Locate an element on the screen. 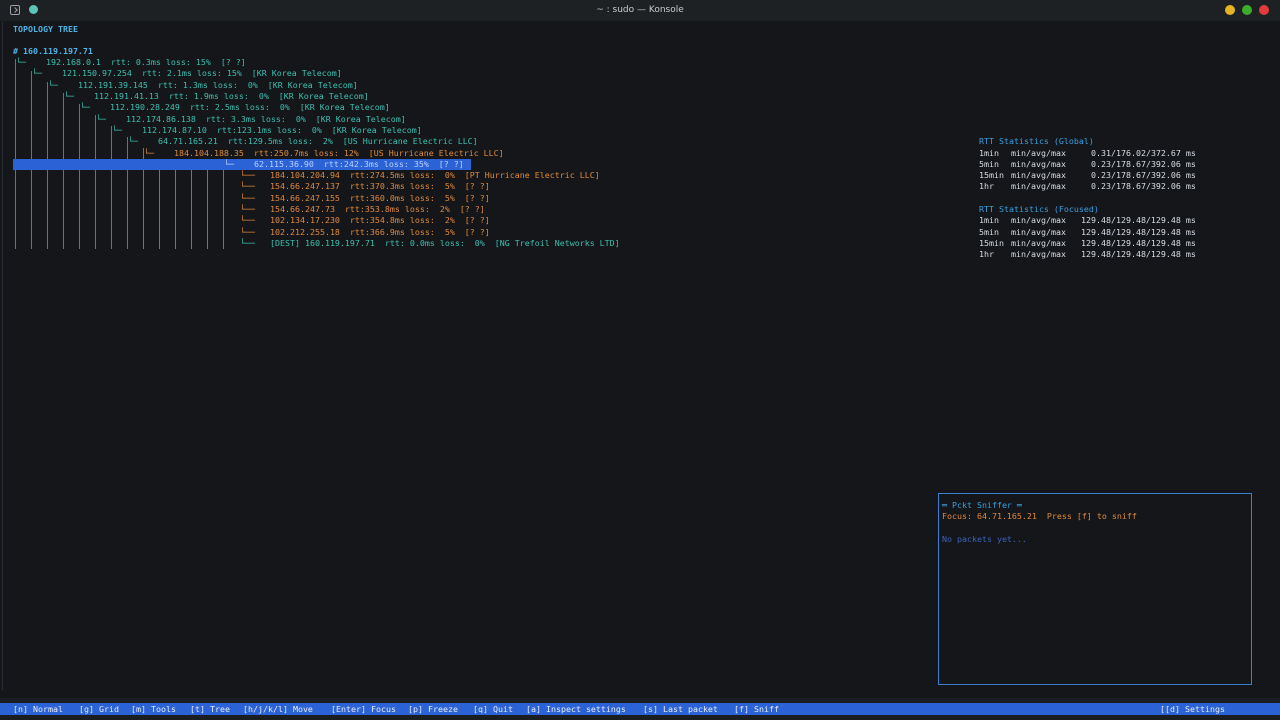 The width and height of the screenshot is (1280, 720). title-bar: ~ : sudo — Konsole is located at coordinates (640, 11).